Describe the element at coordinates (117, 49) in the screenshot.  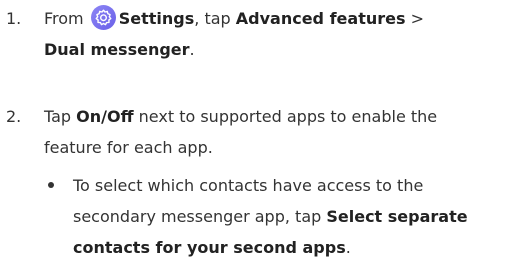
I see `dual-messenger-label: Dual messenger` at that location.